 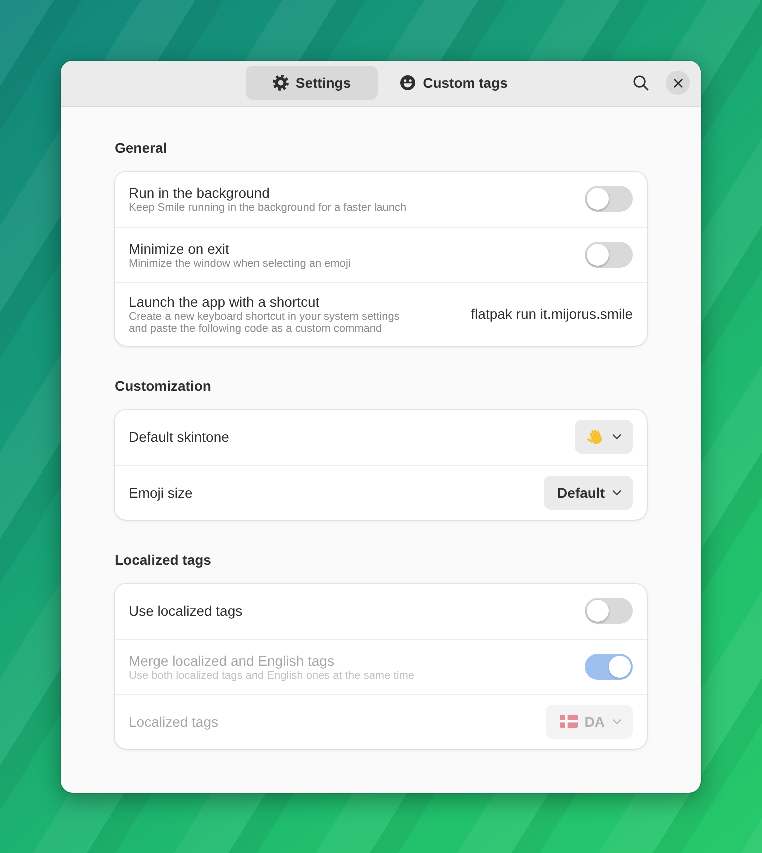 What do you see at coordinates (141, 147) in the screenshot?
I see `section-heading: General` at bounding box center [141, 147].